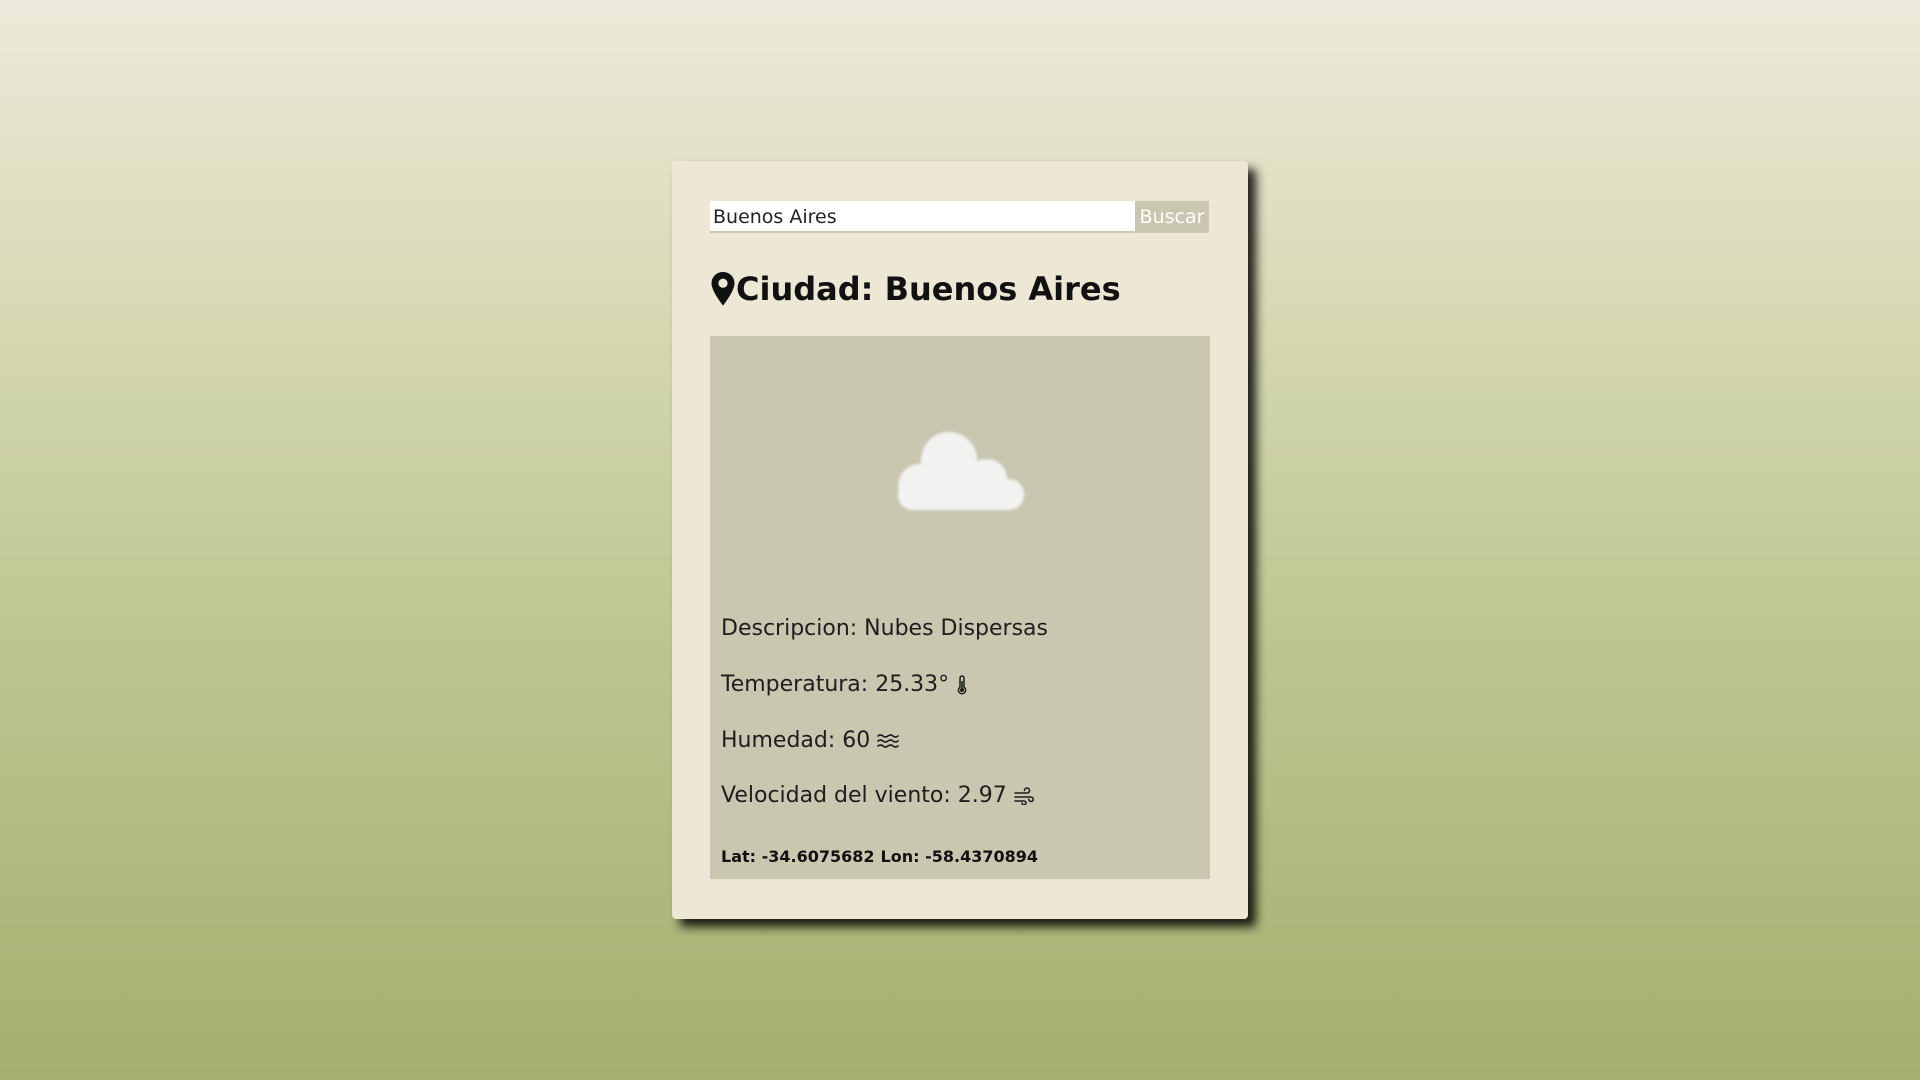 The height and width of the screenshot is (1080, 1920). I want to click on weather-description: Descripcion: Nubes Dispersas, so click(884, 628).